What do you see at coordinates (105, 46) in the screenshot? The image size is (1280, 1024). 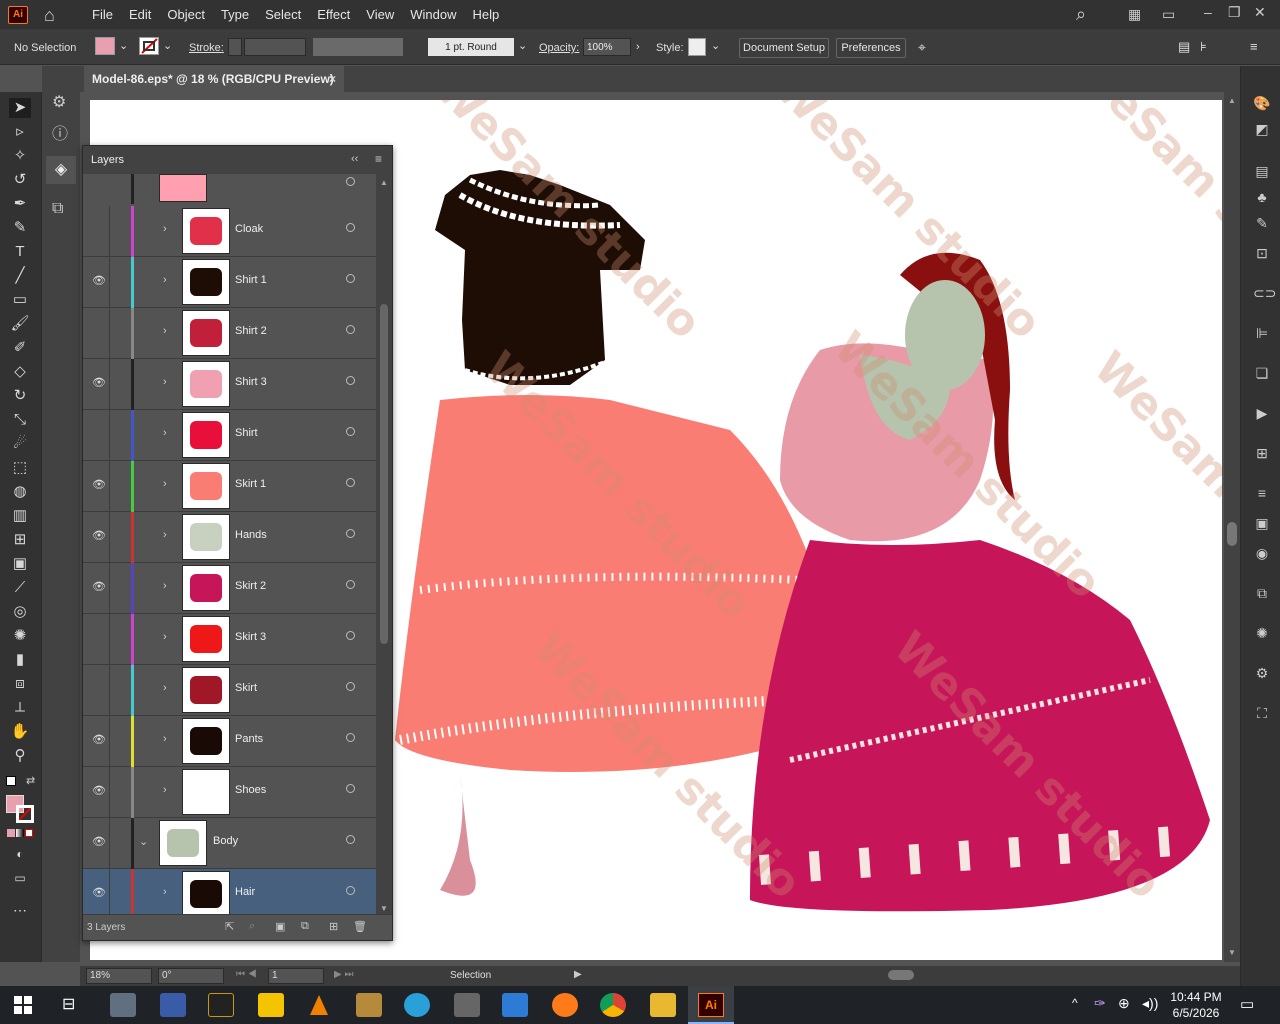 I see `fill-swatch` at bounding box center [105, 46].